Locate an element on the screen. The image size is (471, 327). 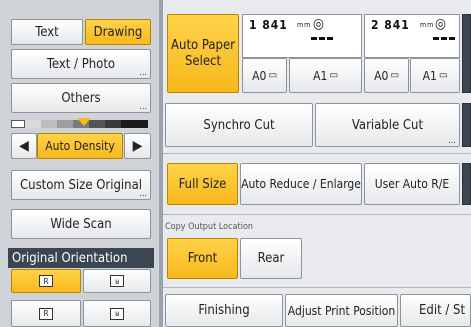
auto-paper-select-label: Auto Paper Select is located at coordinates (203, 53).